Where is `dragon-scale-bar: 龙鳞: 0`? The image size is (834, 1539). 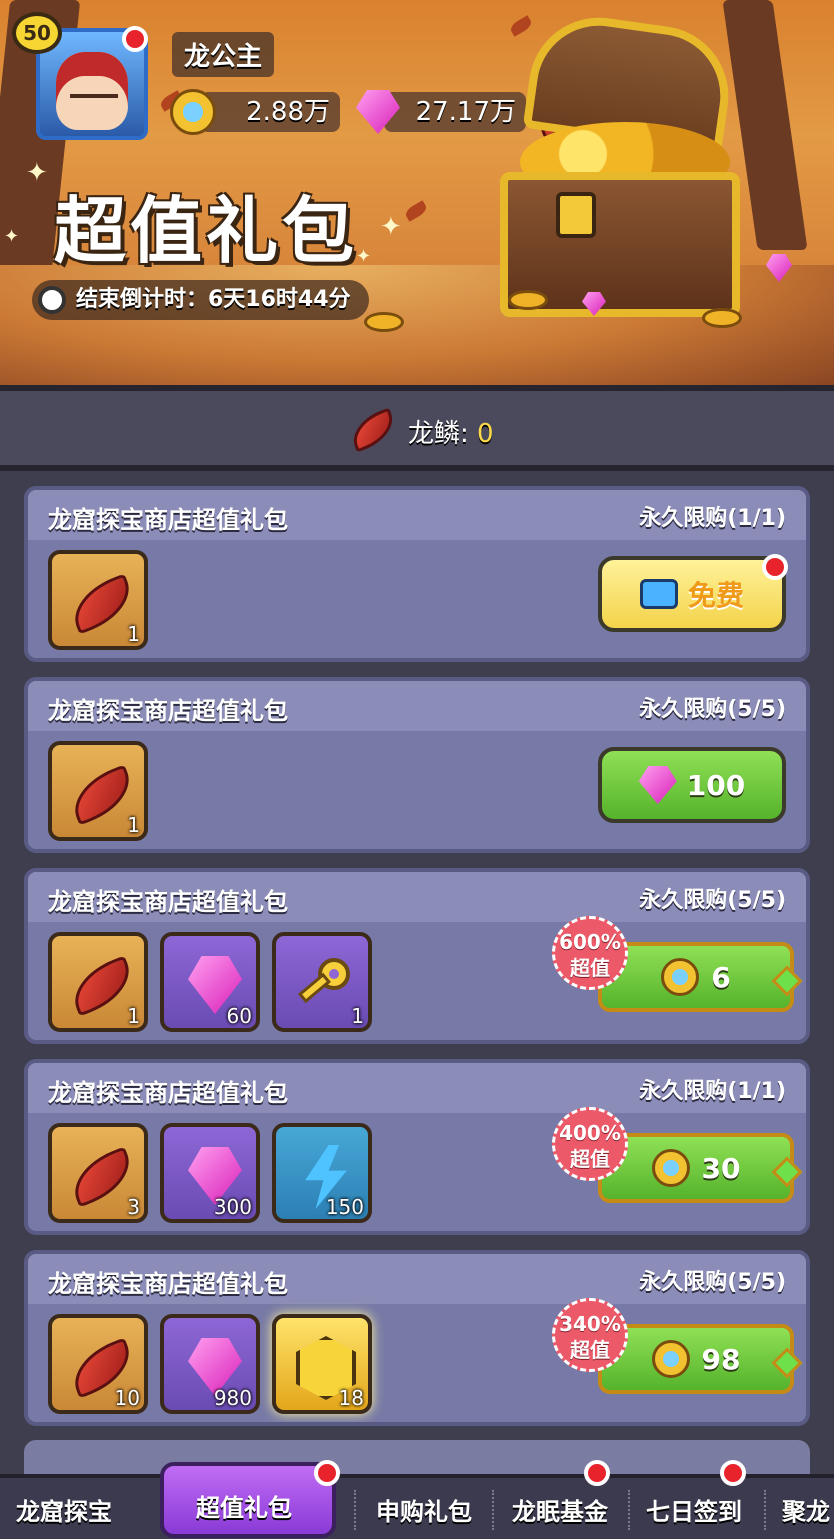 dragon-scale-bar: 龙鳞: 0 is located at coordinates (417, 428).